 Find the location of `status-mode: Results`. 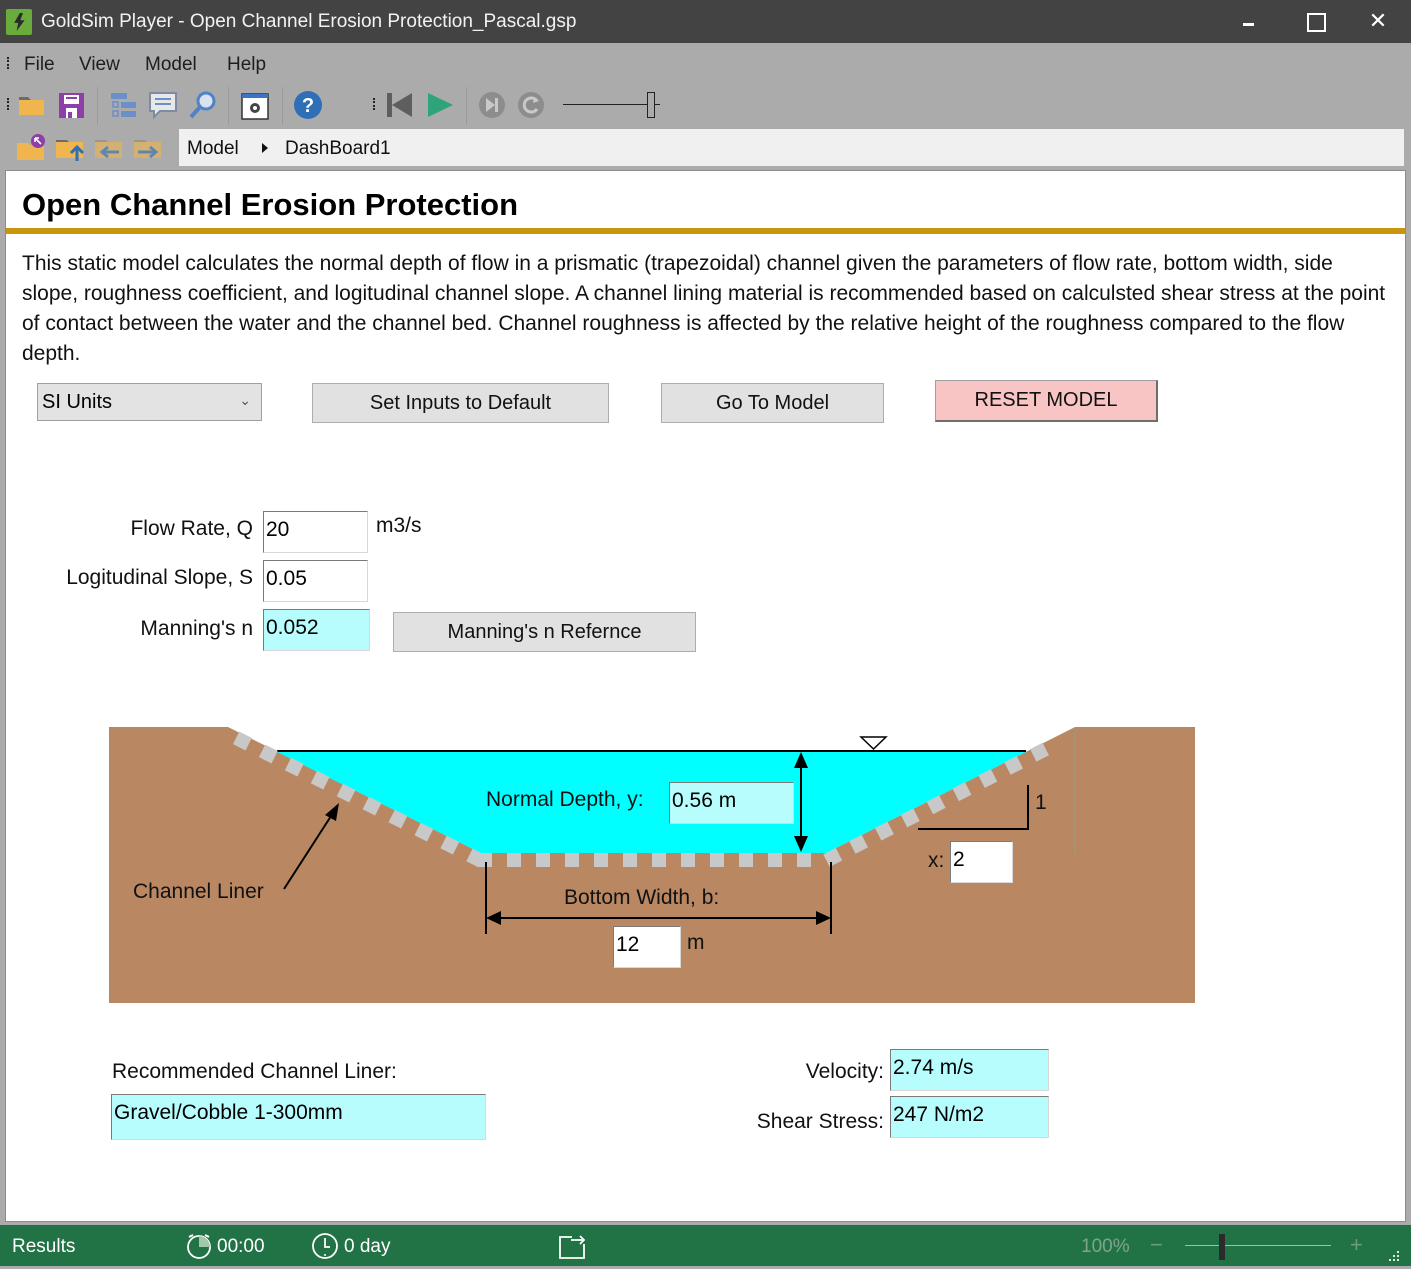

status-mode: Results is located at coordinates (44, 1246).